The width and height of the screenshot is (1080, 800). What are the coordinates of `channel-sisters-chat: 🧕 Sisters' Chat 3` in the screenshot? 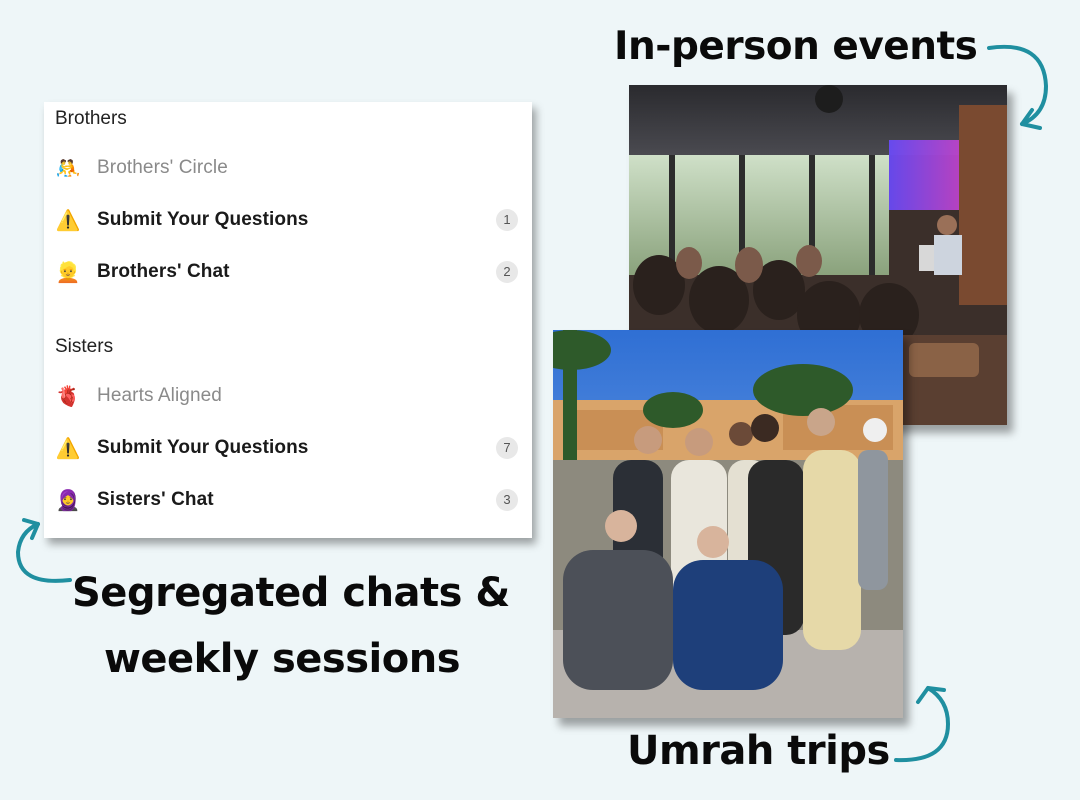 It's located at (286, 500).